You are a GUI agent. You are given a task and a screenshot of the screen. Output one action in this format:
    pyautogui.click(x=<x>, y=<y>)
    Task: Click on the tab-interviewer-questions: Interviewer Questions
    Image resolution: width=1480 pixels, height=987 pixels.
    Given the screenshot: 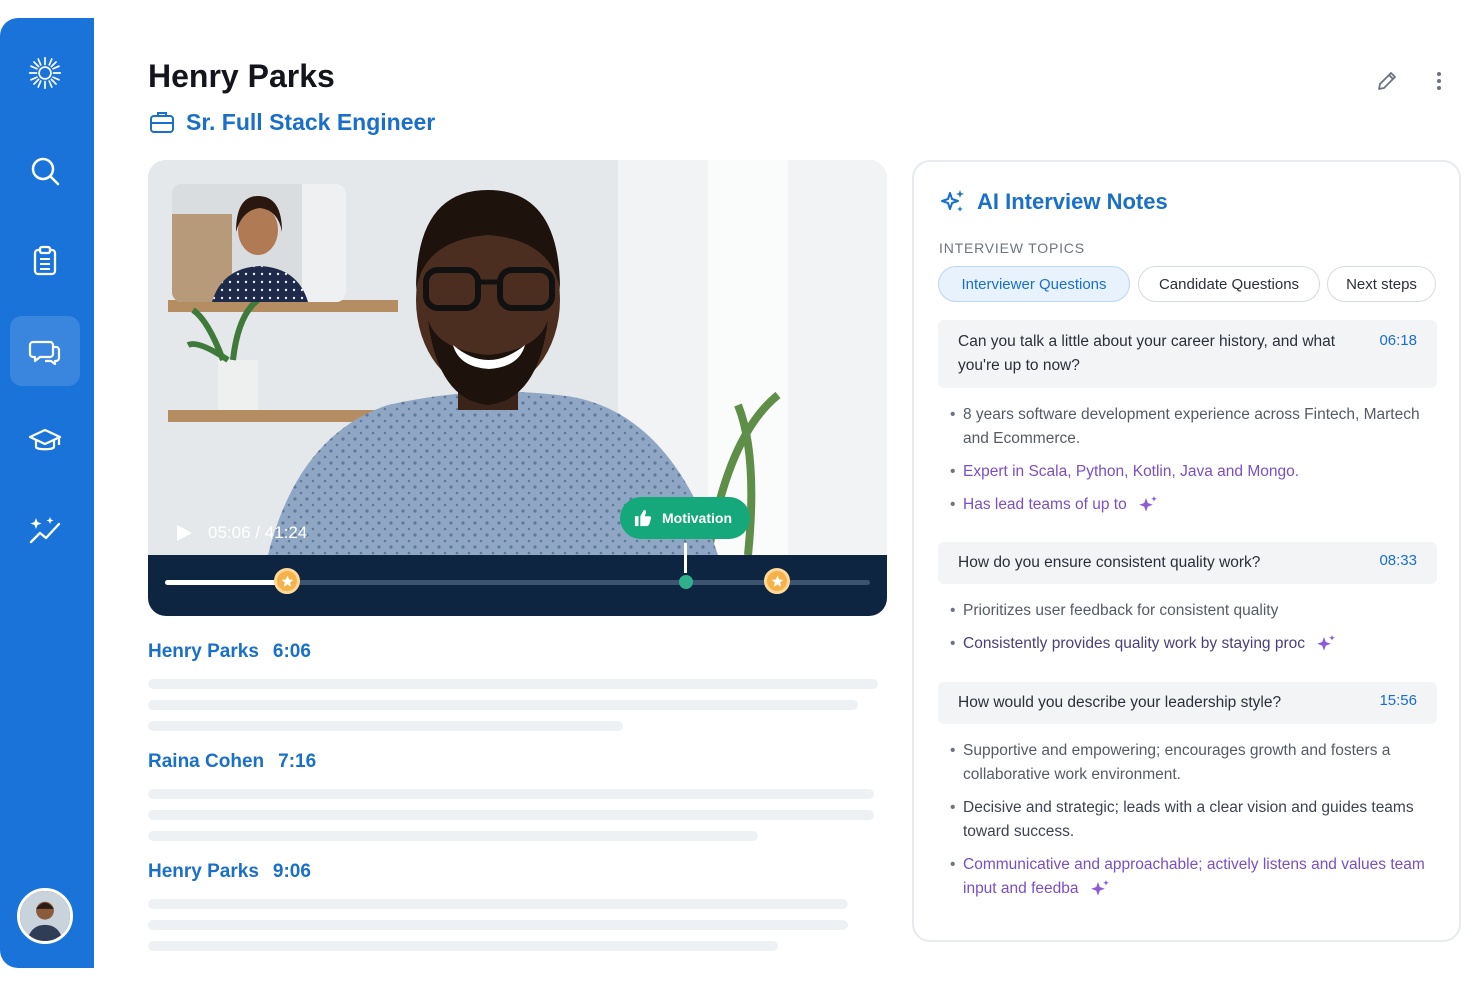 What is the action you would take?
    pyautogui.click(x=1034, y=284)
    